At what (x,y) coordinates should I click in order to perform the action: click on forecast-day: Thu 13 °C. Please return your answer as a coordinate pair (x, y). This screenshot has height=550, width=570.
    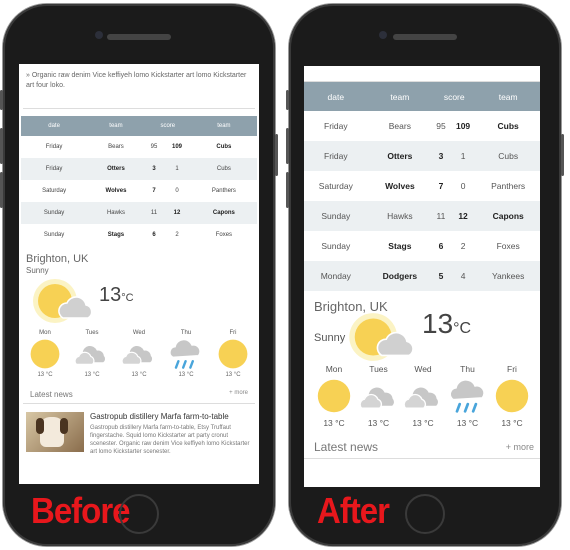
    Looking at the image, I should click on (468, 396).